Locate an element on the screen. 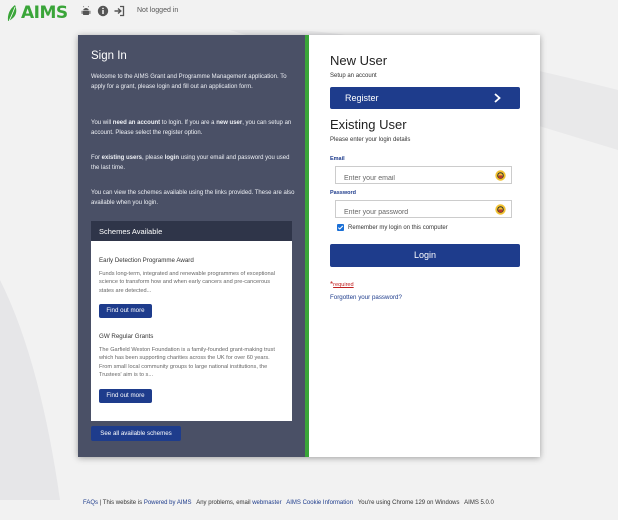 Image resolution: width=618 pixels, height=520 pixels. checkmark-icon is located at coordinates (340, 227).